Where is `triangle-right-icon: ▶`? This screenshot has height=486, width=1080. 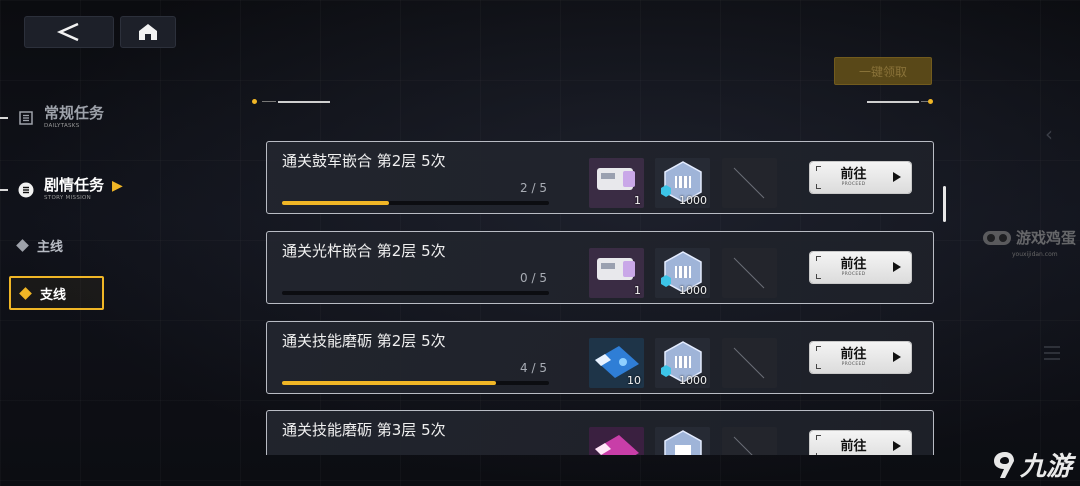 triangle-right-icon: ▶ is located at coordinates (117, 186).